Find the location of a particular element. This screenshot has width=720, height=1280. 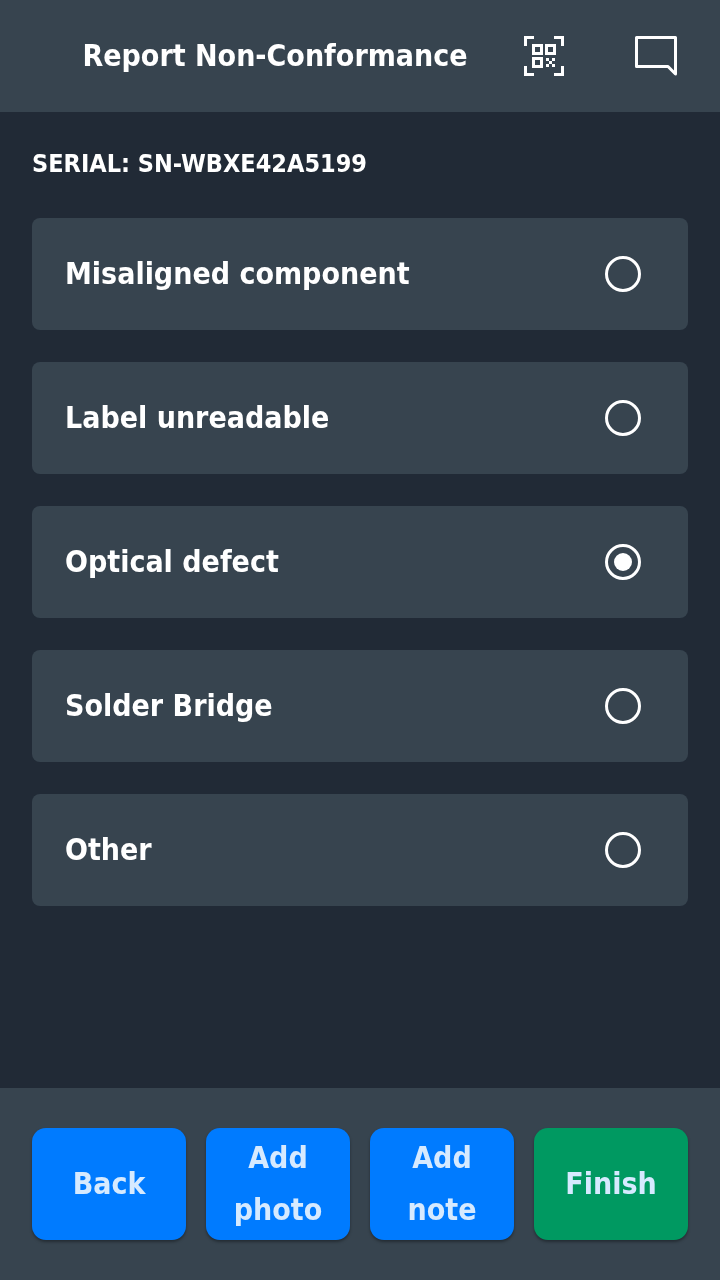

option-label: Solder Bridge is located at coordinates (169, 706).